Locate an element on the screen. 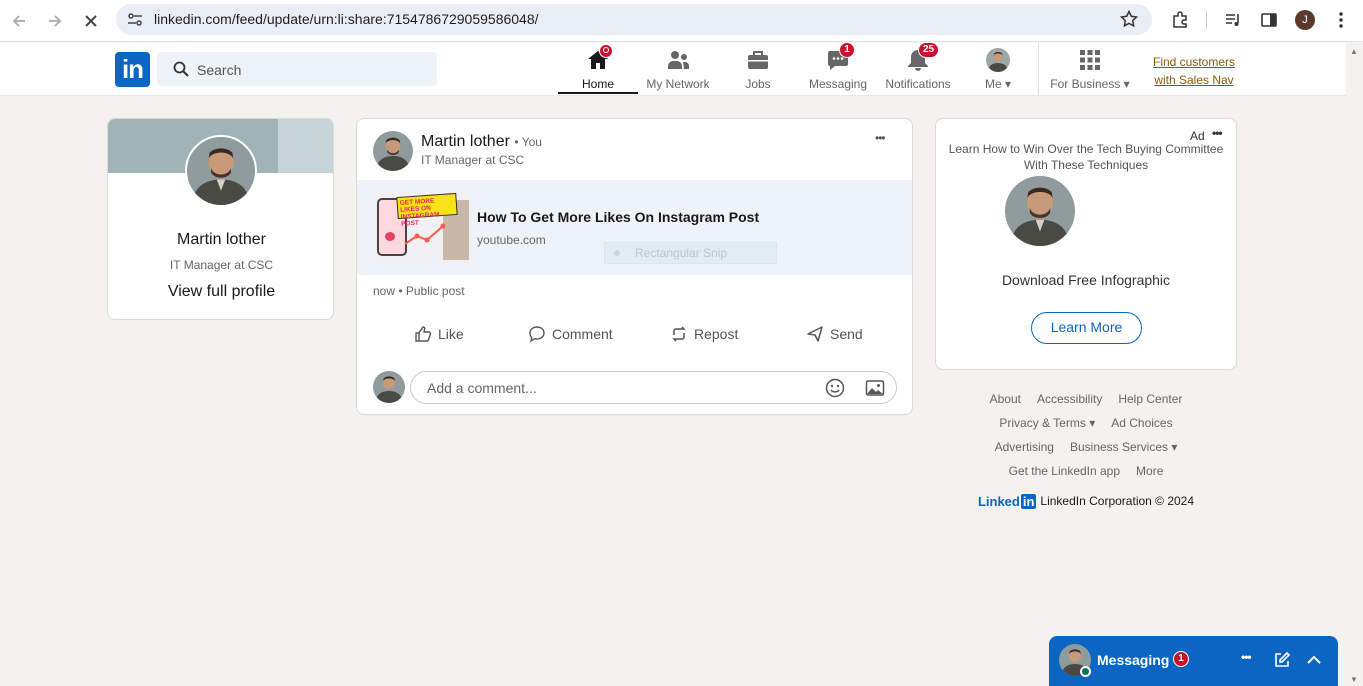 The height and width of the screenshot is (686, 1363). snip-overlay-label: Rectangular Snip is located at coordinates (681, 253).